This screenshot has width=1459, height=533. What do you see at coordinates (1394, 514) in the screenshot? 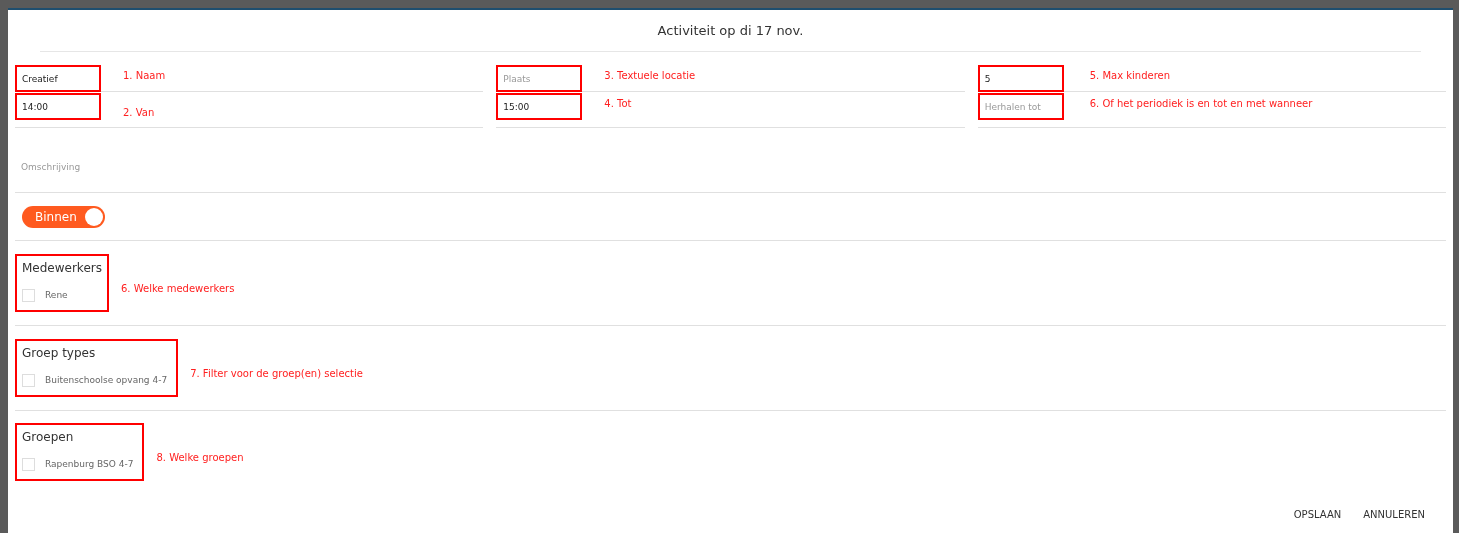
I see `dialog-button: ANNULEREN` at bounding box center [1394, 514].